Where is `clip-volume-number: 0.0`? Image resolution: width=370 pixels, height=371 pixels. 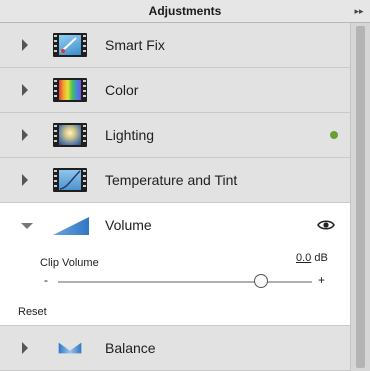 clip-volume-number: 0.0 is located at coordinates (303, 258).